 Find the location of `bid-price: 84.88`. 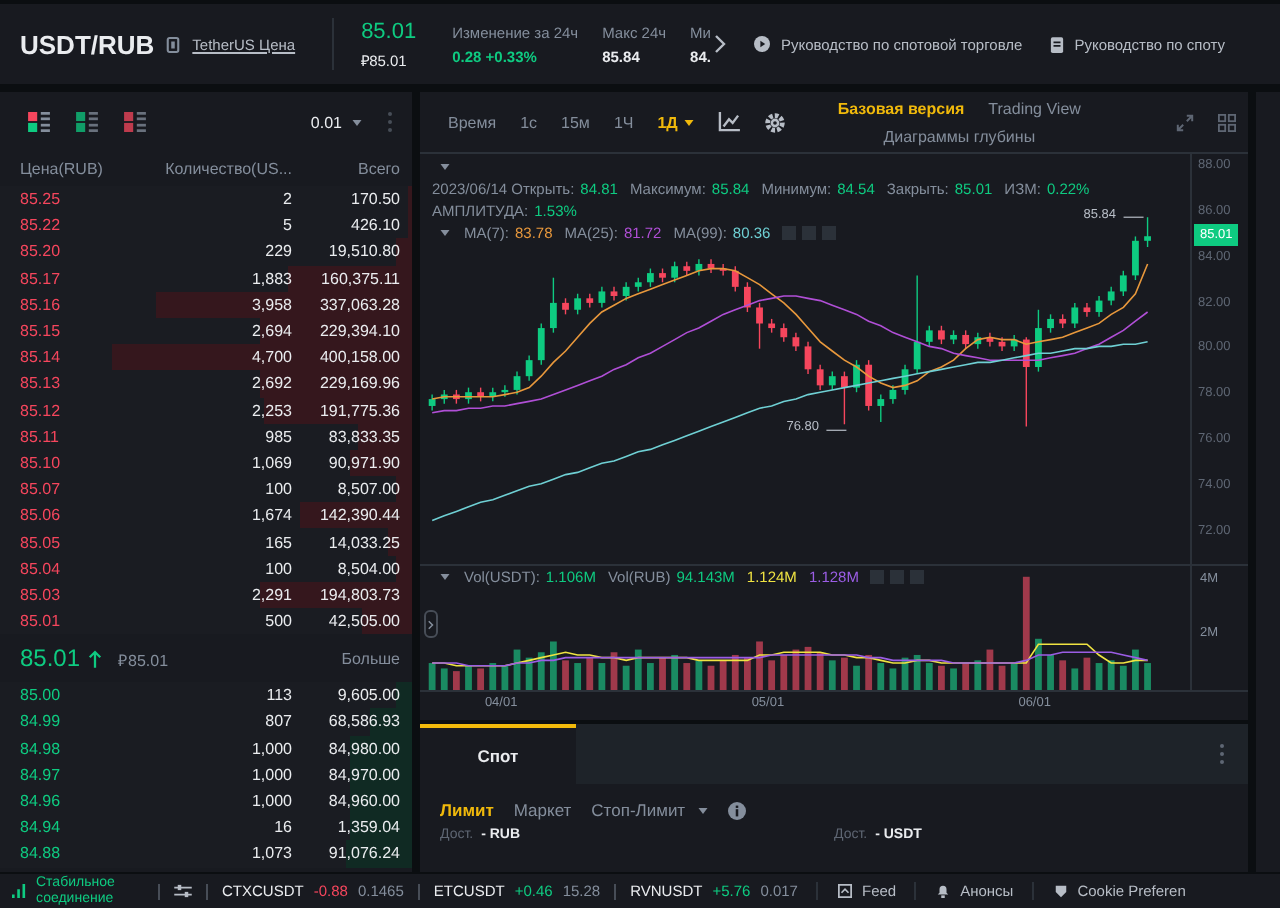

bid-price: 84.88 is located at coordinates (41, 853).